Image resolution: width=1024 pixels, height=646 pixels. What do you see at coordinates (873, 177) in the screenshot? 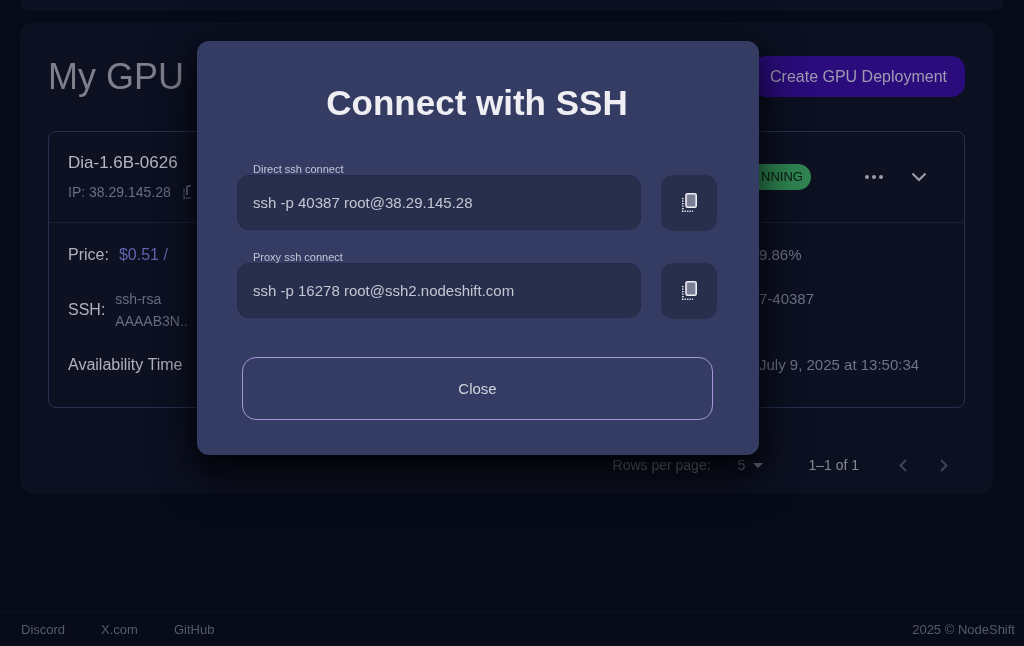
I see `more-icon` at bounding box center [873, 177].